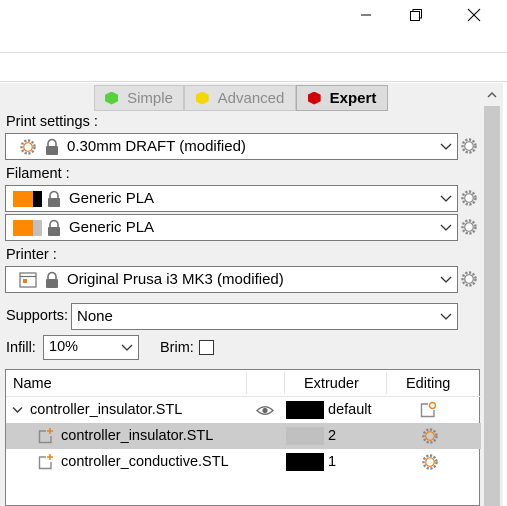  I want to click on filament-2-value: Generic PLA, so click(112, 227).